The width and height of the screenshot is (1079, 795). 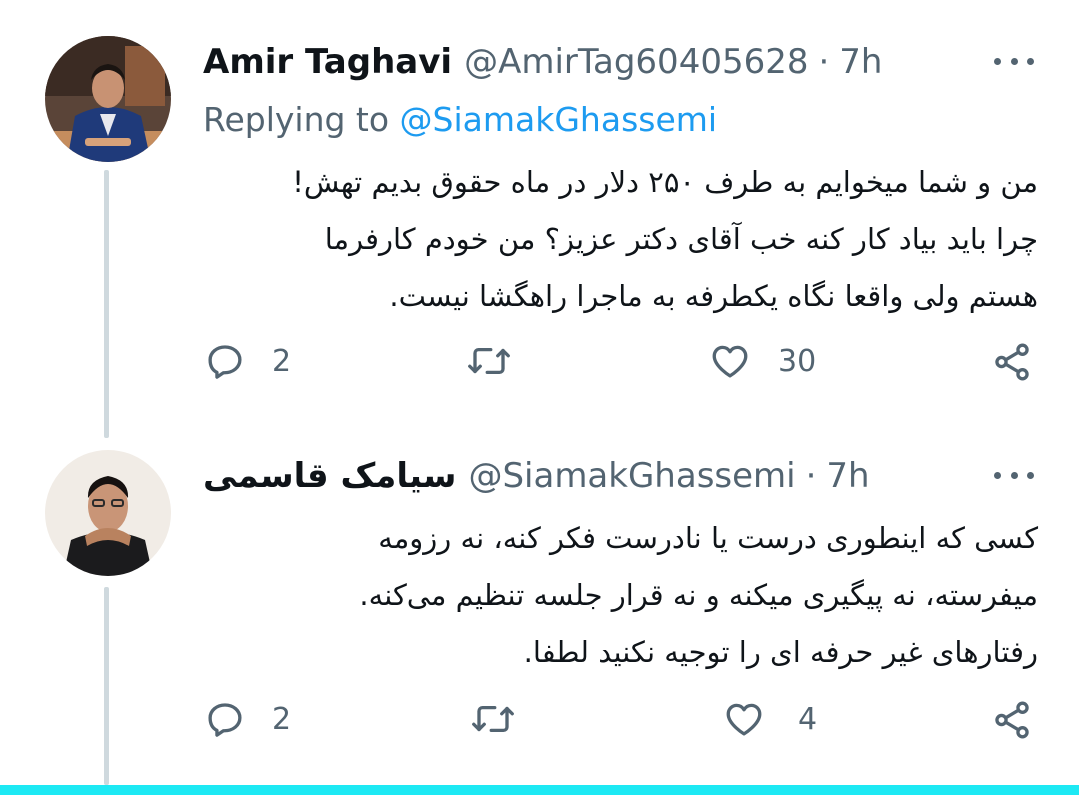 What do you see at coordinates (108, 99) in the screenshot?
I see `avatar-amir` at bounding box center [108, 99].